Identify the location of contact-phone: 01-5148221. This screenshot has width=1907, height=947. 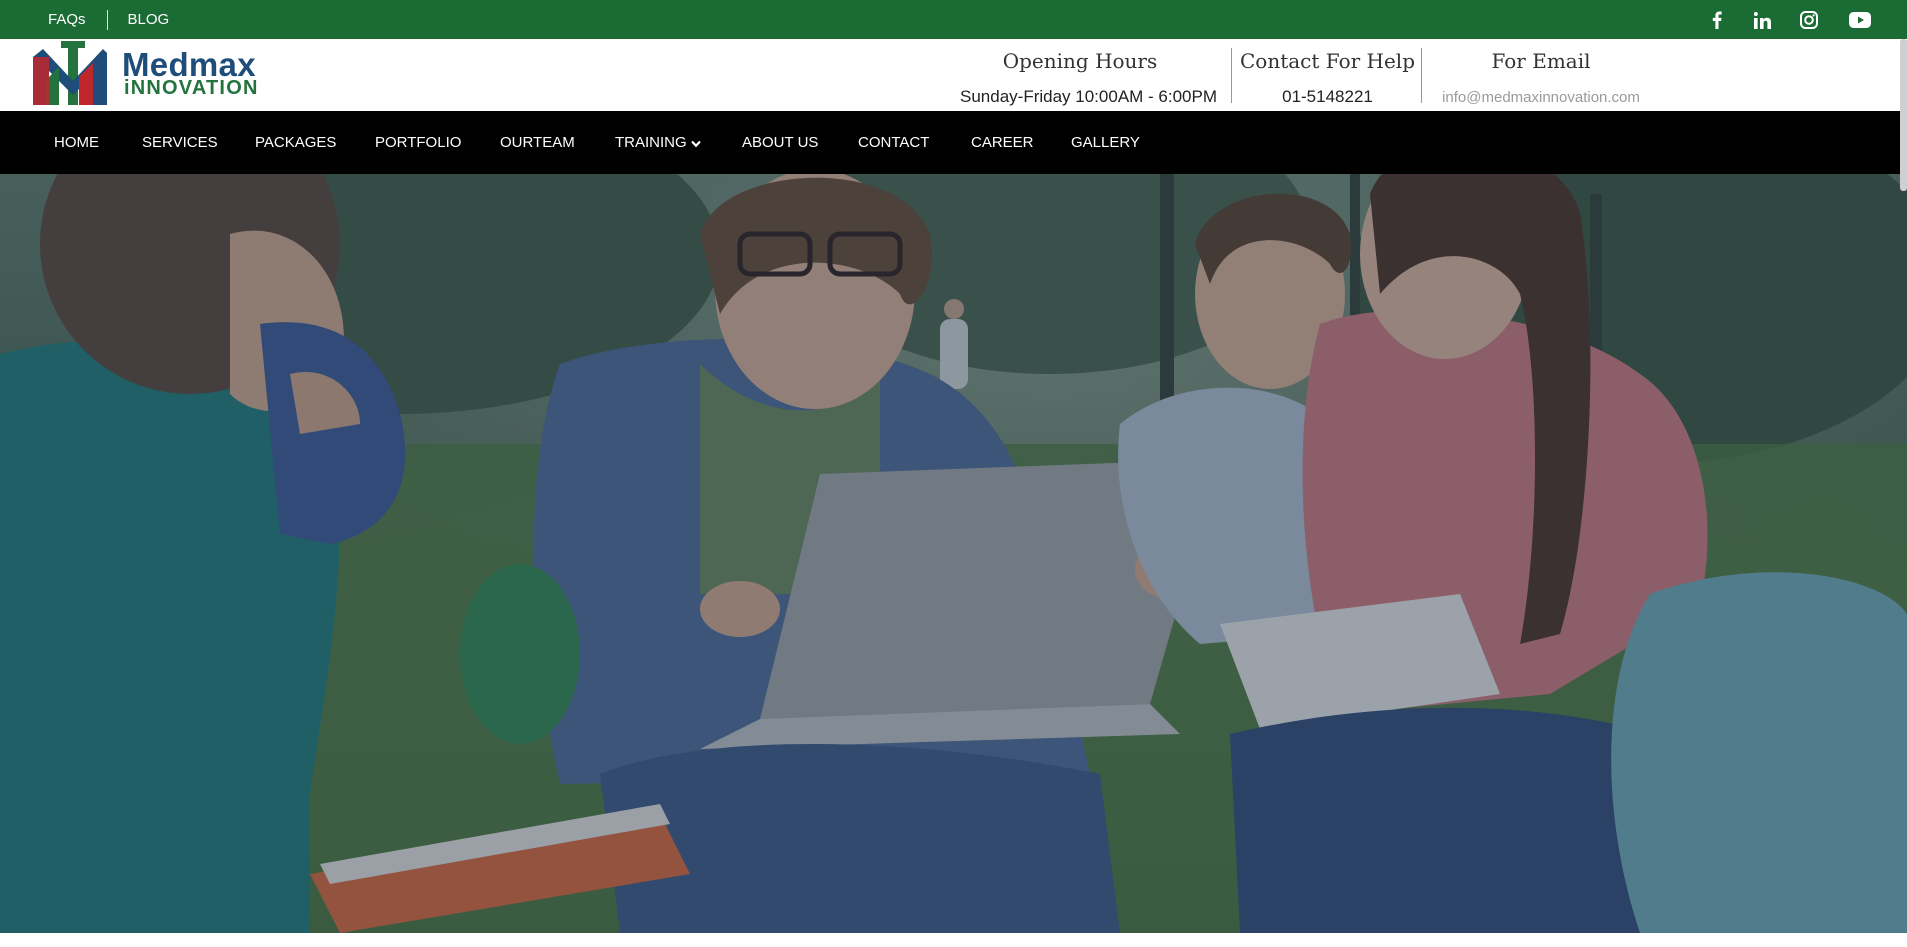
(1327, 97).